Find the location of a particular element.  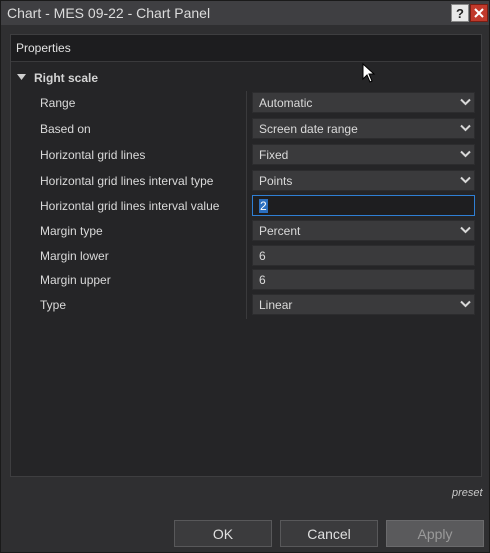

property-row: Margin lower 6 is located at coordinates (246, 256).